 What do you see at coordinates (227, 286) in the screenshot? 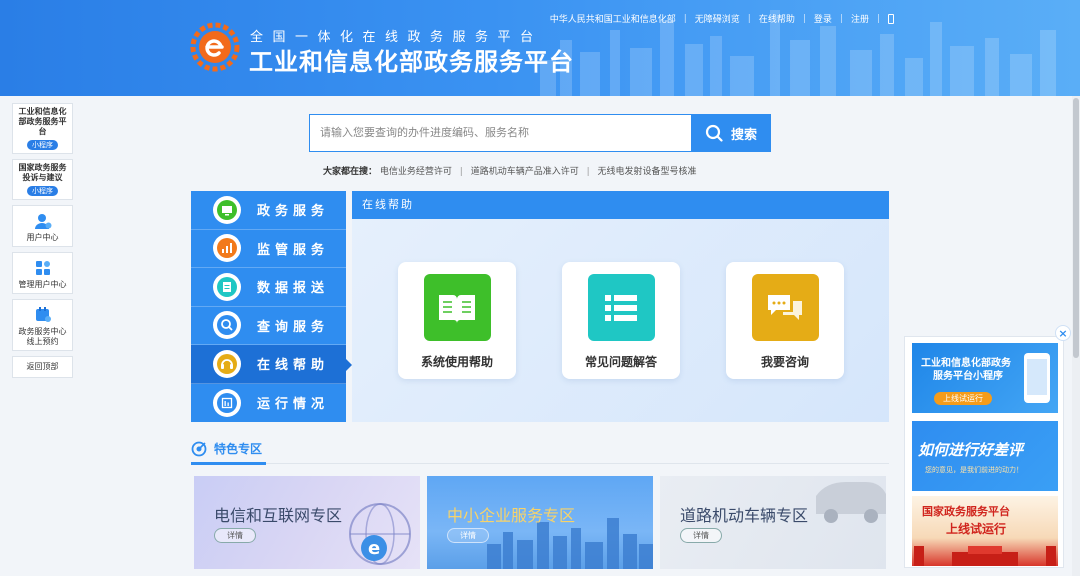
I see `document-icon` at bounding box center [227, 286].